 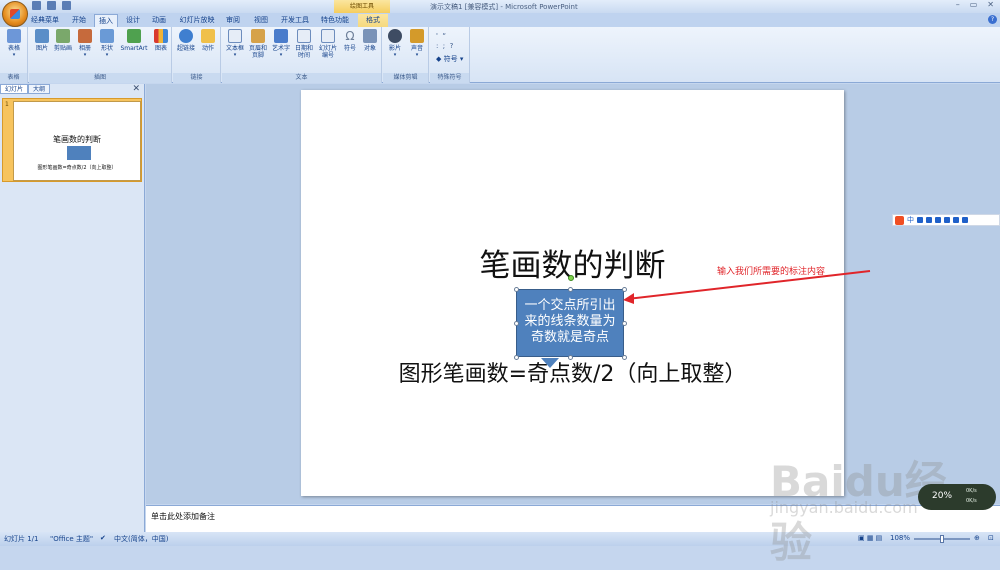 What do you see at coordinates (77, 168) in the screenshot?
I see `thumb-subtitle: 图形笔画数=奇点数/2（向上取整）` at bounding box center [77, 168].